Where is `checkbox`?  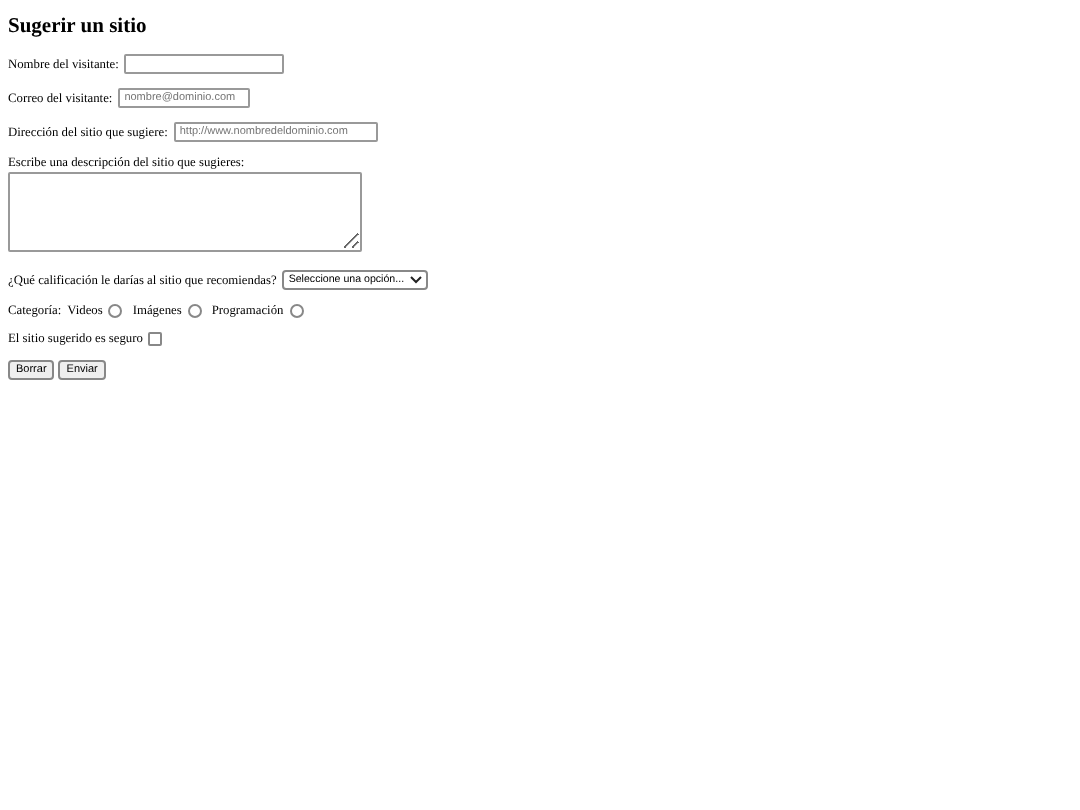
checkbox is located at coordinates (155, 339).